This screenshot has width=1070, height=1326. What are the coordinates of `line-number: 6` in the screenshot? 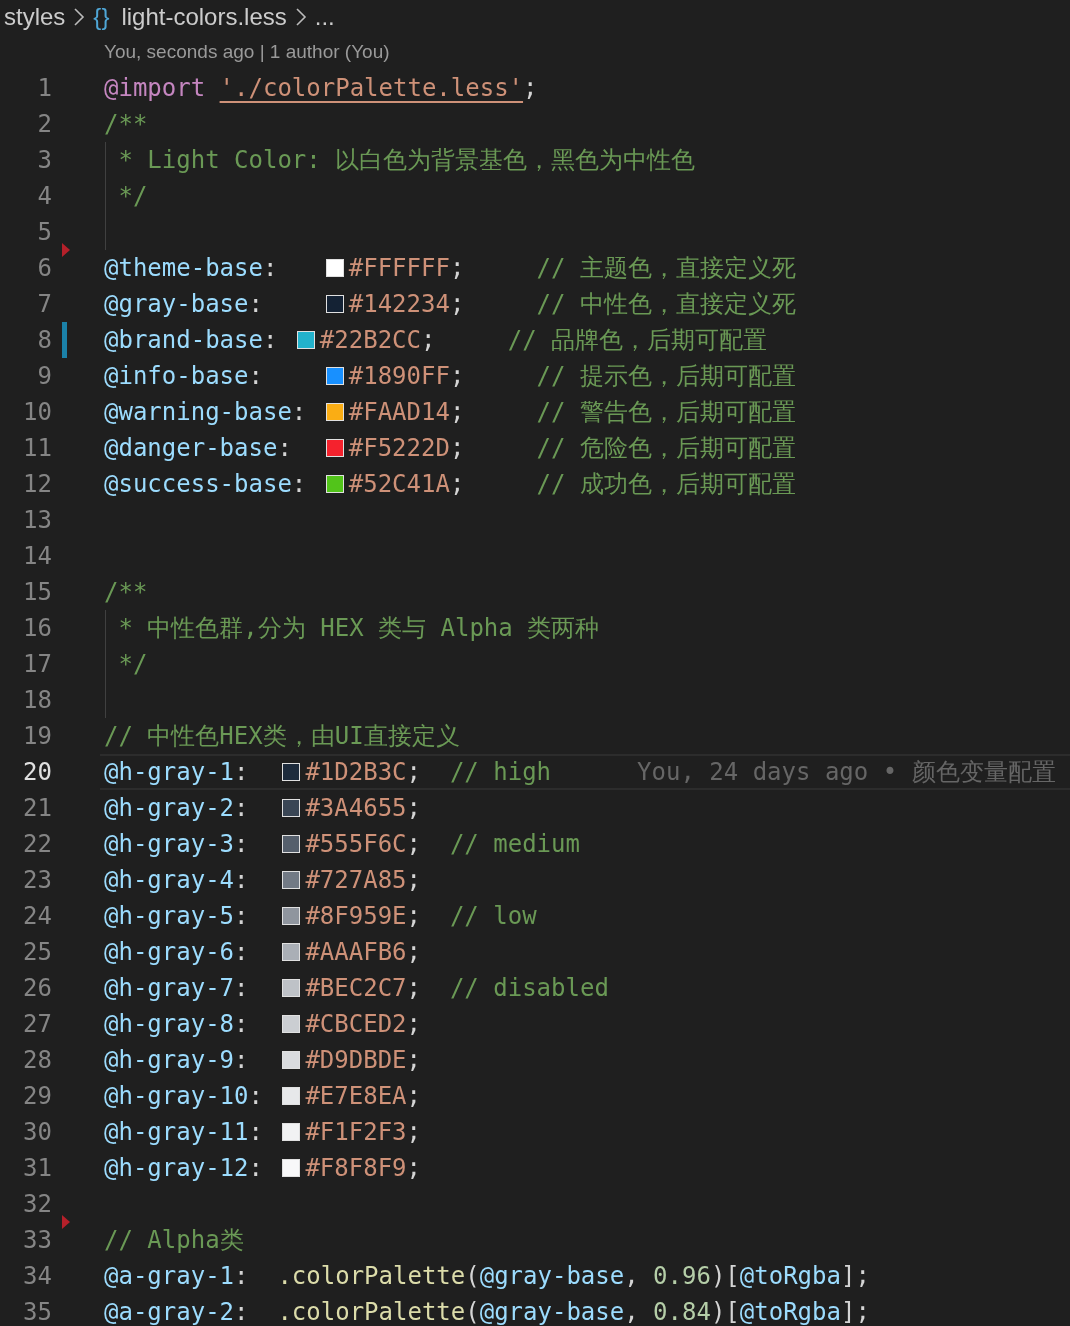 It's located at (44, 268).